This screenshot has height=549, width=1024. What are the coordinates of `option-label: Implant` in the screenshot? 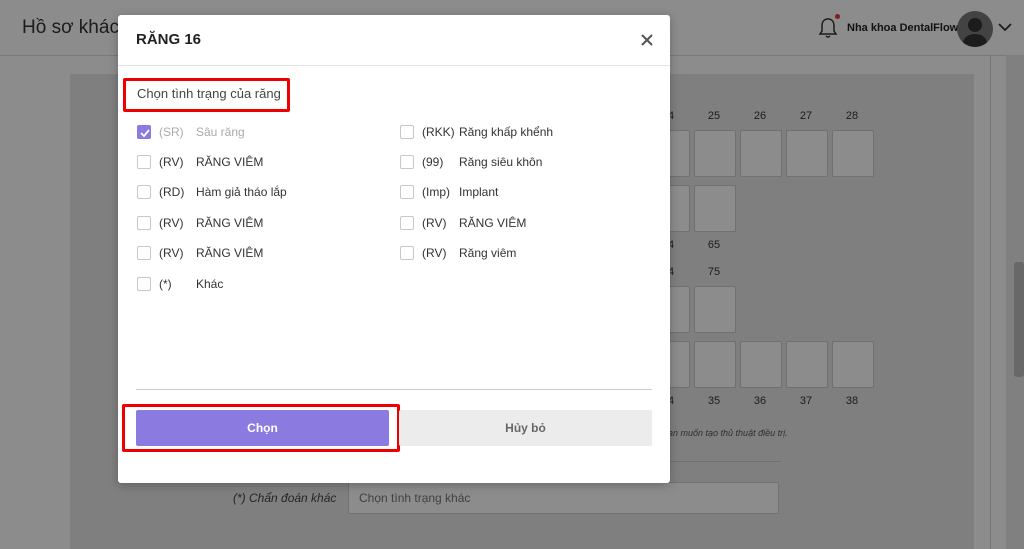 It's located at (479, 192).